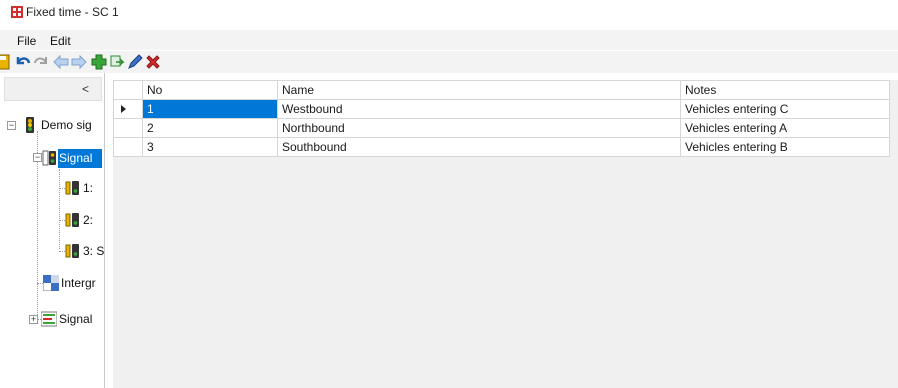 The height and width of the screenshot is (388, 898). What do you see at coordinates (210, 128) in the screenshot?
I see `cell-no: 2` at bounding box center [210, 128].